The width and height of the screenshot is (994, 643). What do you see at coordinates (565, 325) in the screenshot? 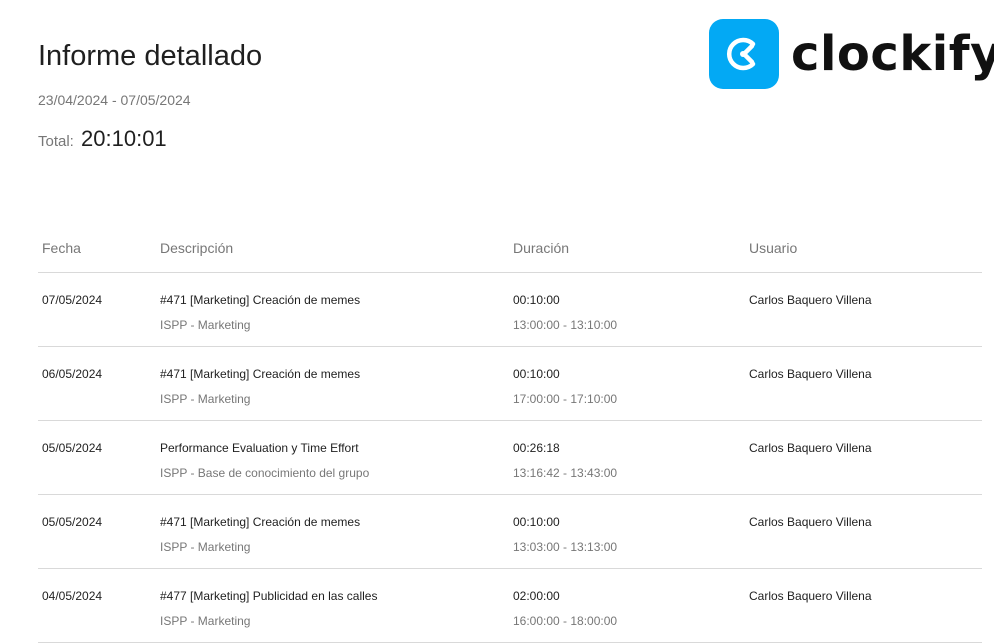
I see `entry-time-range: 13:00:00 - 13:10:00` at bounding box center [565, 325].